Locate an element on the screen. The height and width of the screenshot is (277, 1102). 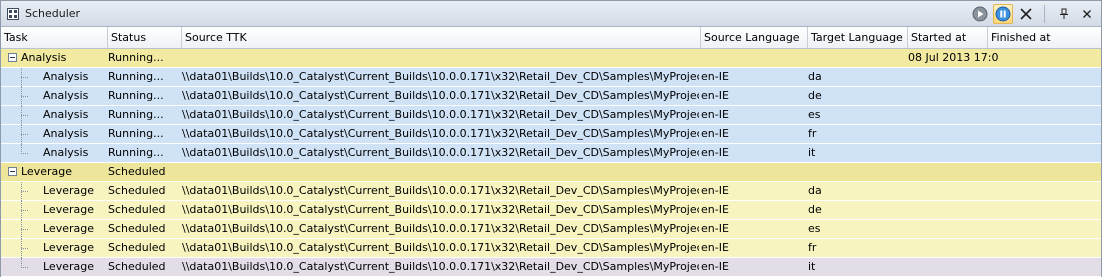
close-icon is located at coordinates (1026, 13).